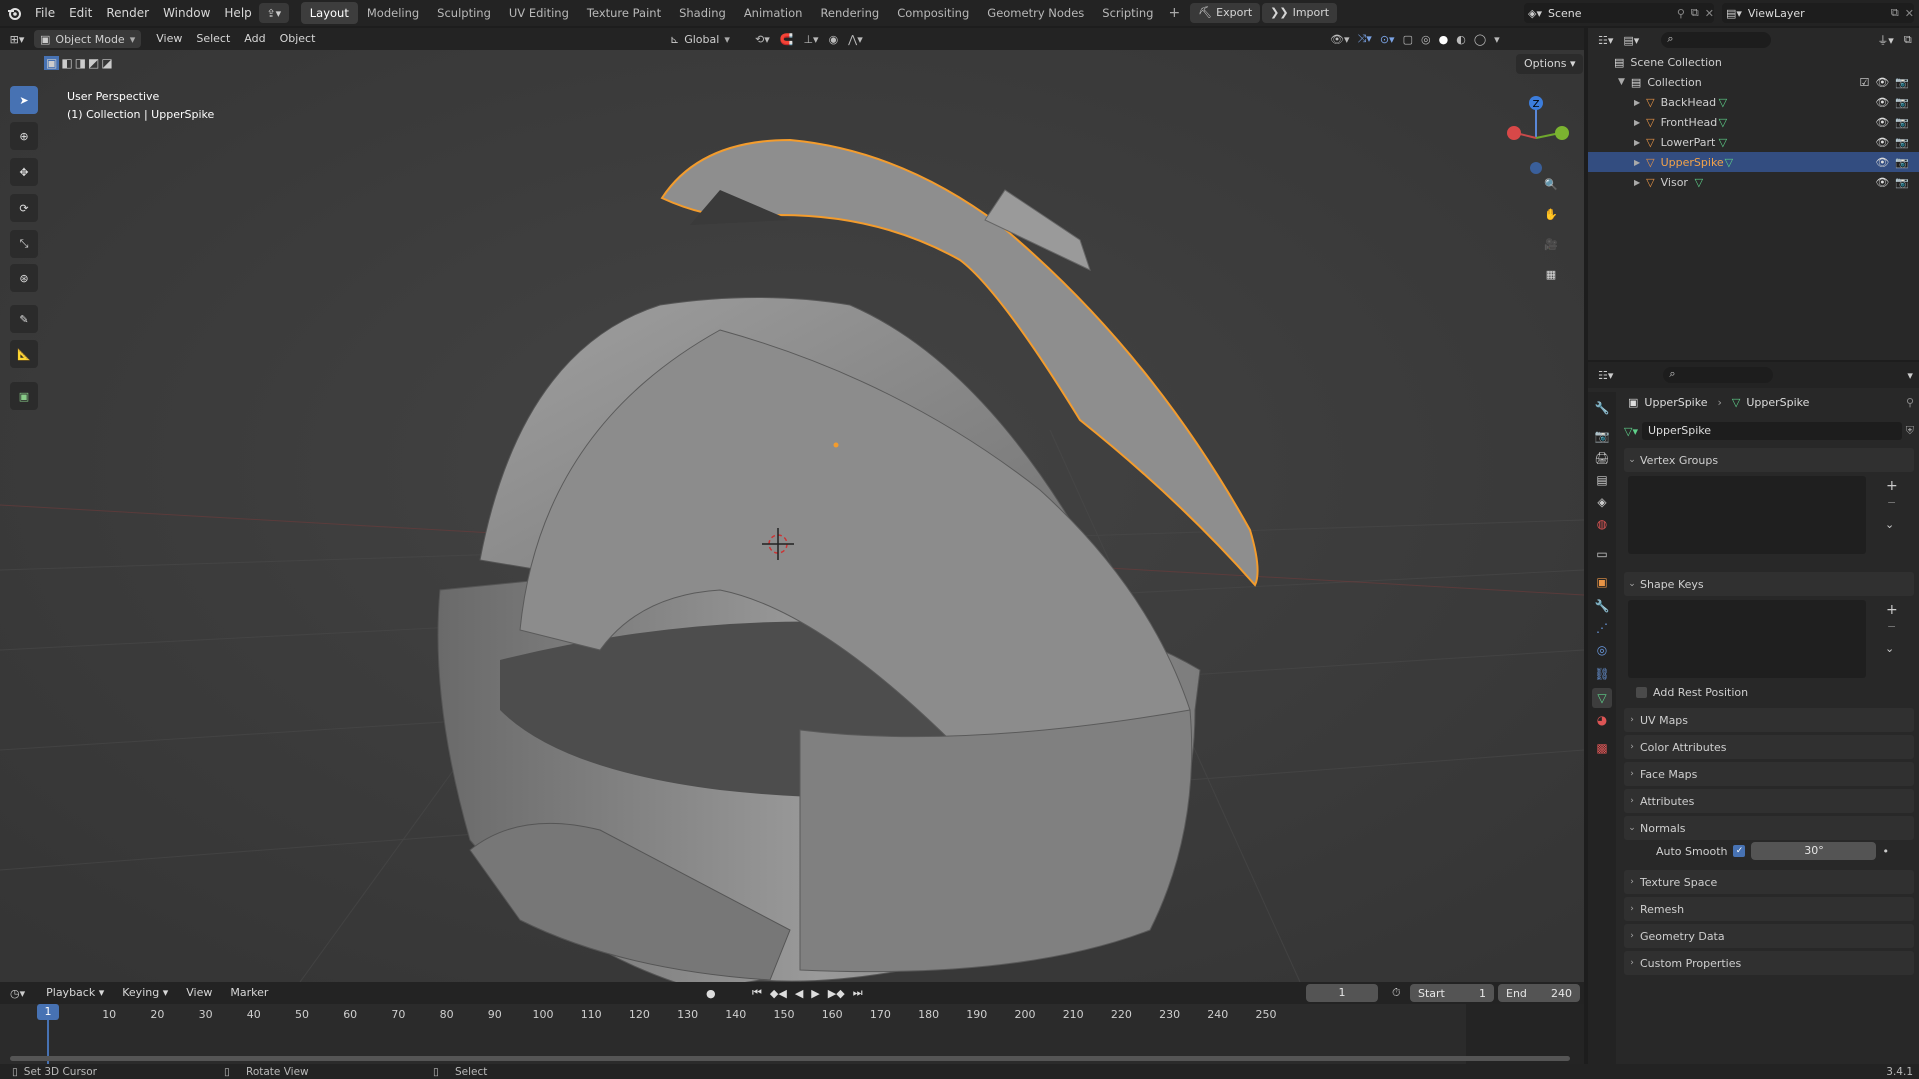 The image size is (1919, 1079). What do you see at coordinates (24, 136) in the screenshot?
I see `cursor-tool: ⊕` at bounding box center [24, 136].